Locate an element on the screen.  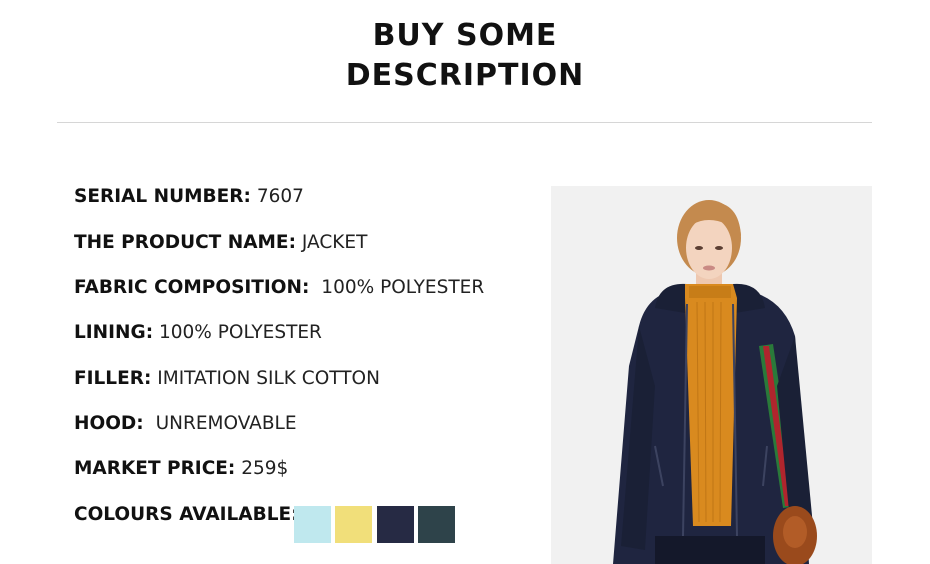
detail-value: UNREMOVABLE is located at coordinates (226, 423).